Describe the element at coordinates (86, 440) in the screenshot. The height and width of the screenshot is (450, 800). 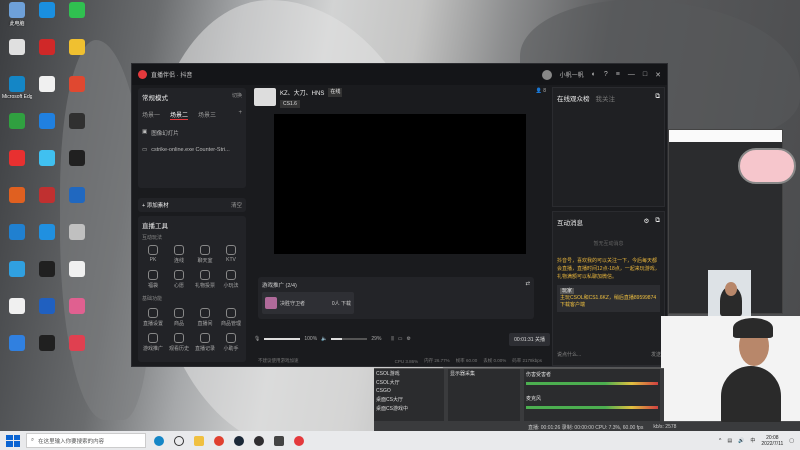
I see `taskbar-search: ⌕ 在这里输入你要搜索的内容` at that location.